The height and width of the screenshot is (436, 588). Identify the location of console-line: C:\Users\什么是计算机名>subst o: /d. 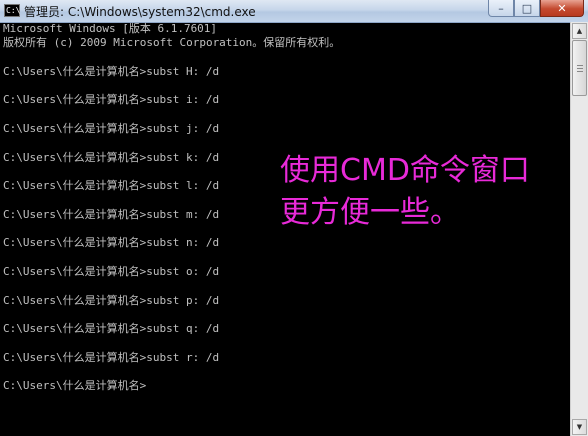
(111, 272).